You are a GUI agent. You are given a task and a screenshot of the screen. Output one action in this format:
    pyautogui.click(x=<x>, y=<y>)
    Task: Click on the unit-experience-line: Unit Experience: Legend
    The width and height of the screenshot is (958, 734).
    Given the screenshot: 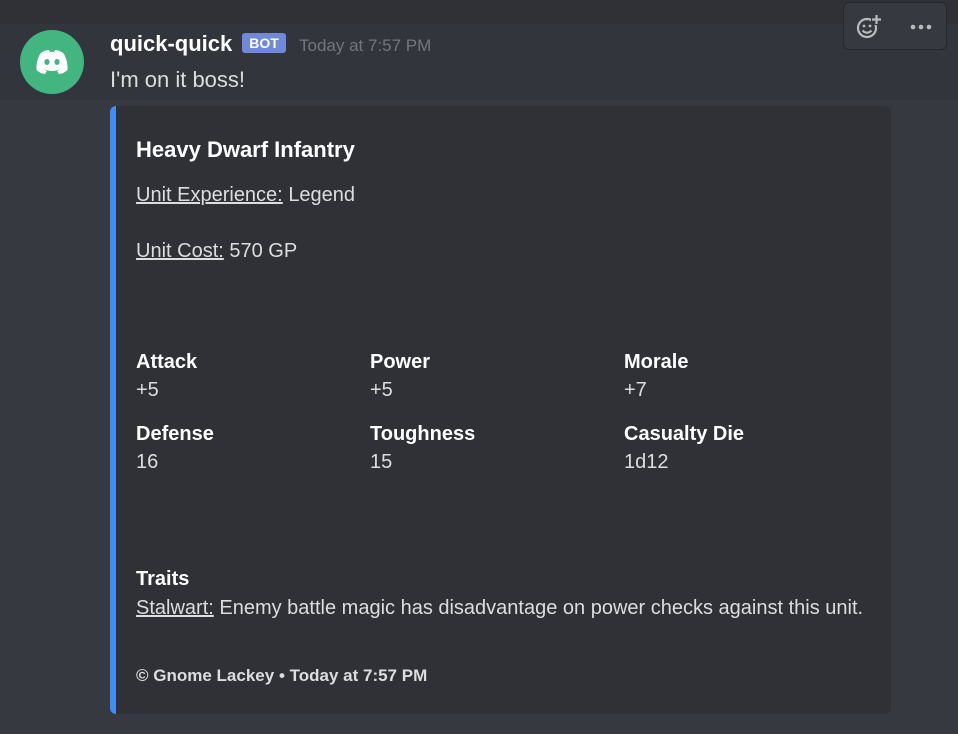 What is the action you would take?
    pyautogui.click(x=245, y=195)
    